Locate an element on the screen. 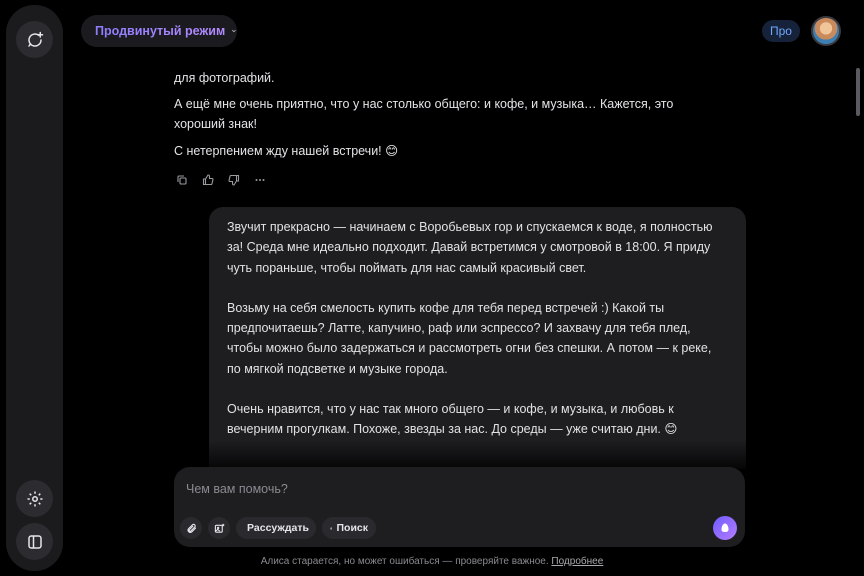 The image size is (864, 576). gear-icon is located at coordinates (34, 498).